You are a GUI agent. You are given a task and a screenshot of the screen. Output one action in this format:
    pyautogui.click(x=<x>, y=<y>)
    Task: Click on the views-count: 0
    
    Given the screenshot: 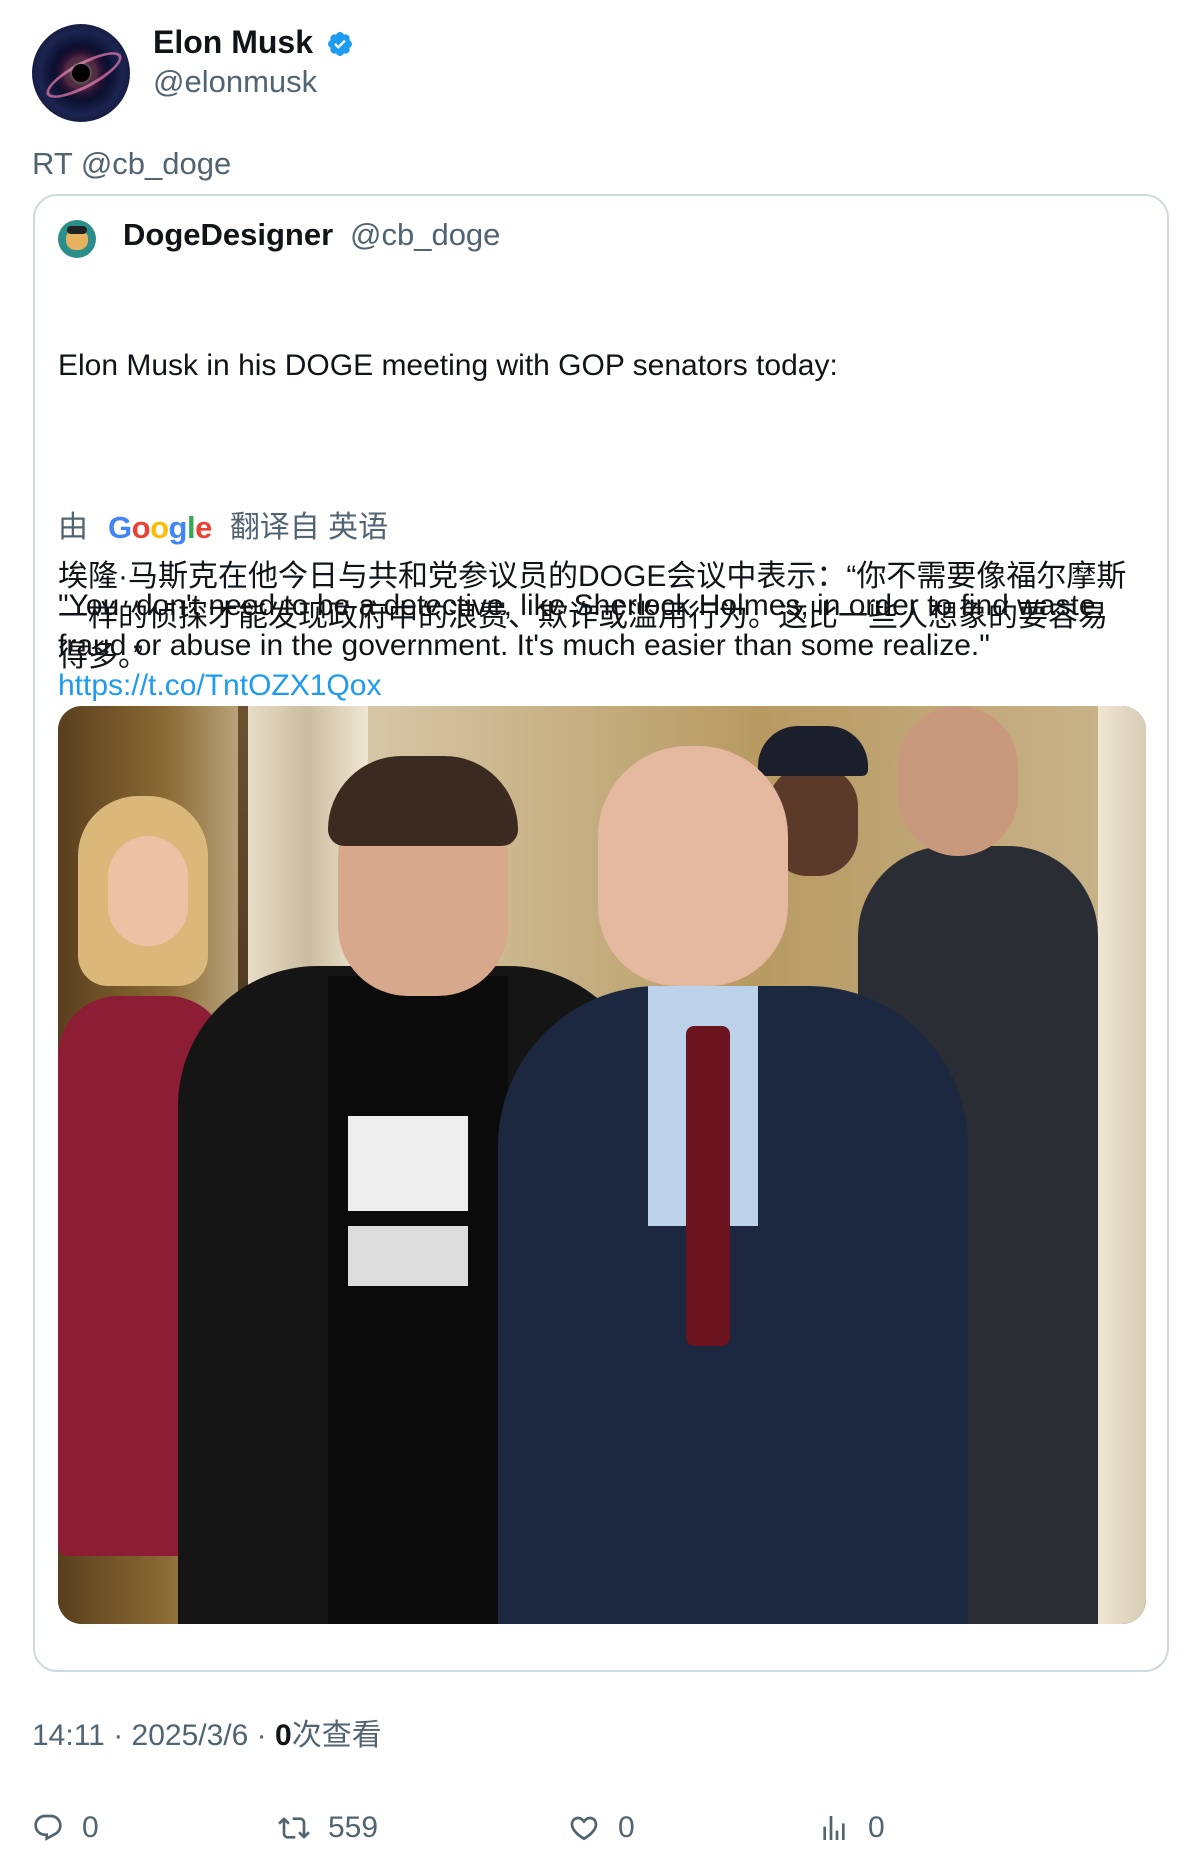 What is the action you would take?
    pyautogui.click(x=283, y=1735)
    